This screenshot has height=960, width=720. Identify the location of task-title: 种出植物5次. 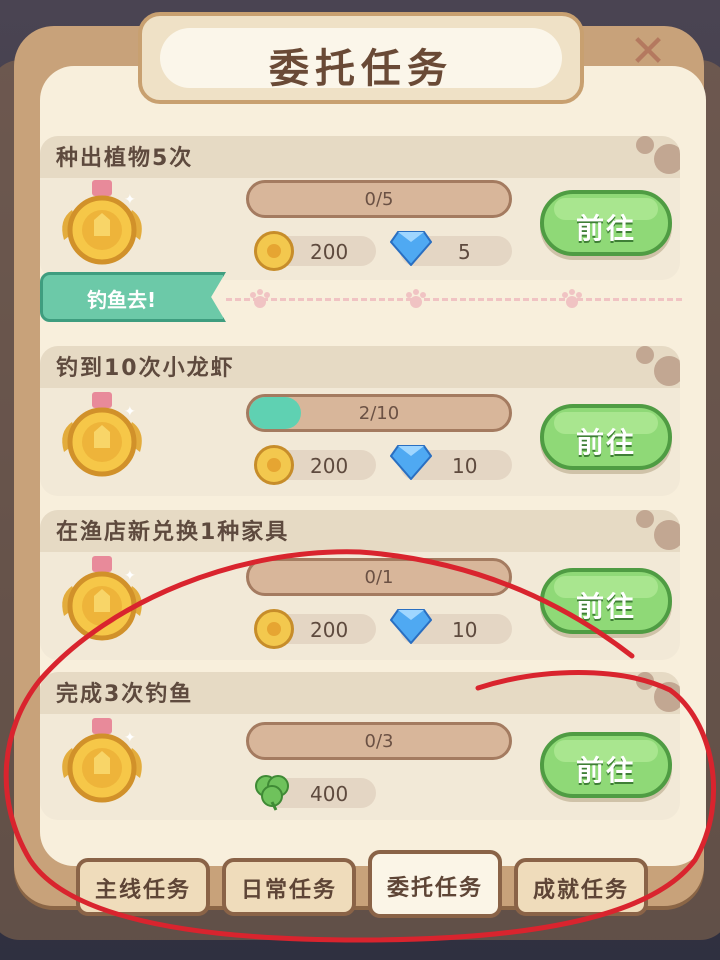
(125, 158).